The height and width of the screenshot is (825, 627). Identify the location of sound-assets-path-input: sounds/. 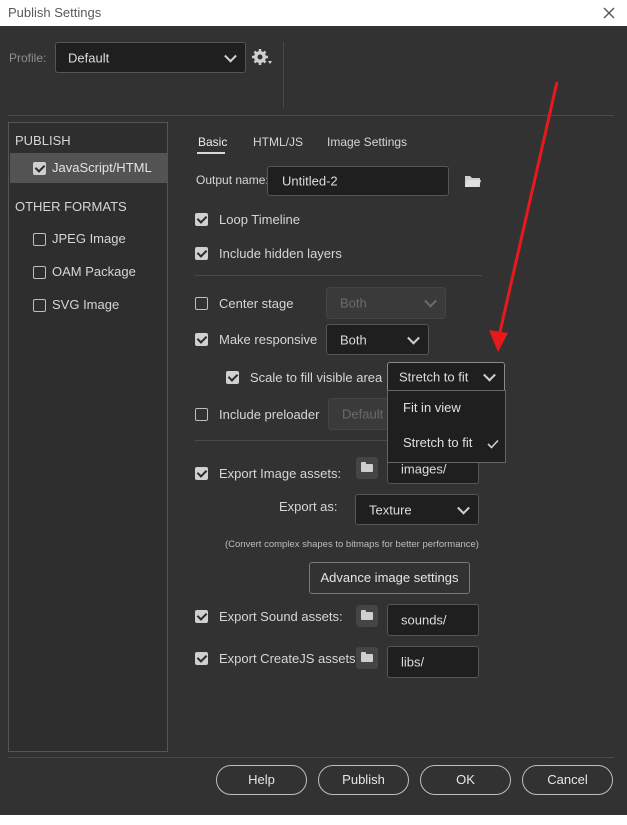
(433, 620).